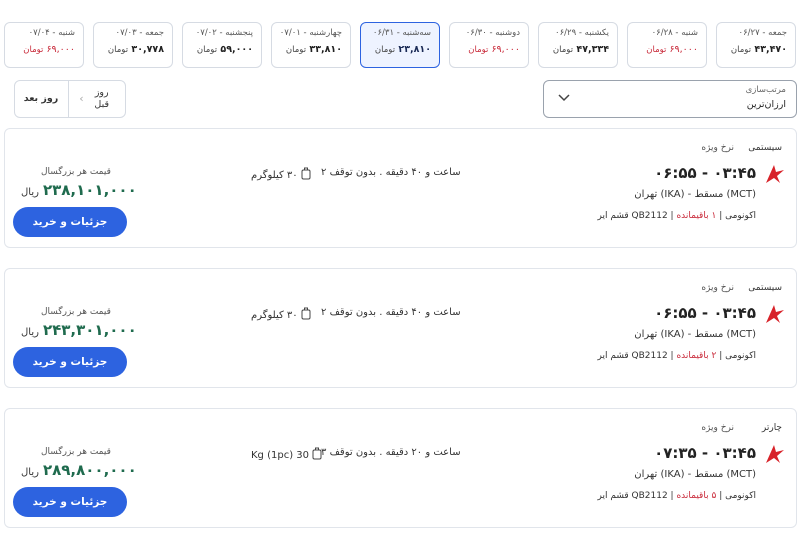 The image size is (800, 548). I want to click on airline-info: قشم ایر QB2112 | اکونومی | ۵ باقیمانده, so click(676, 496).